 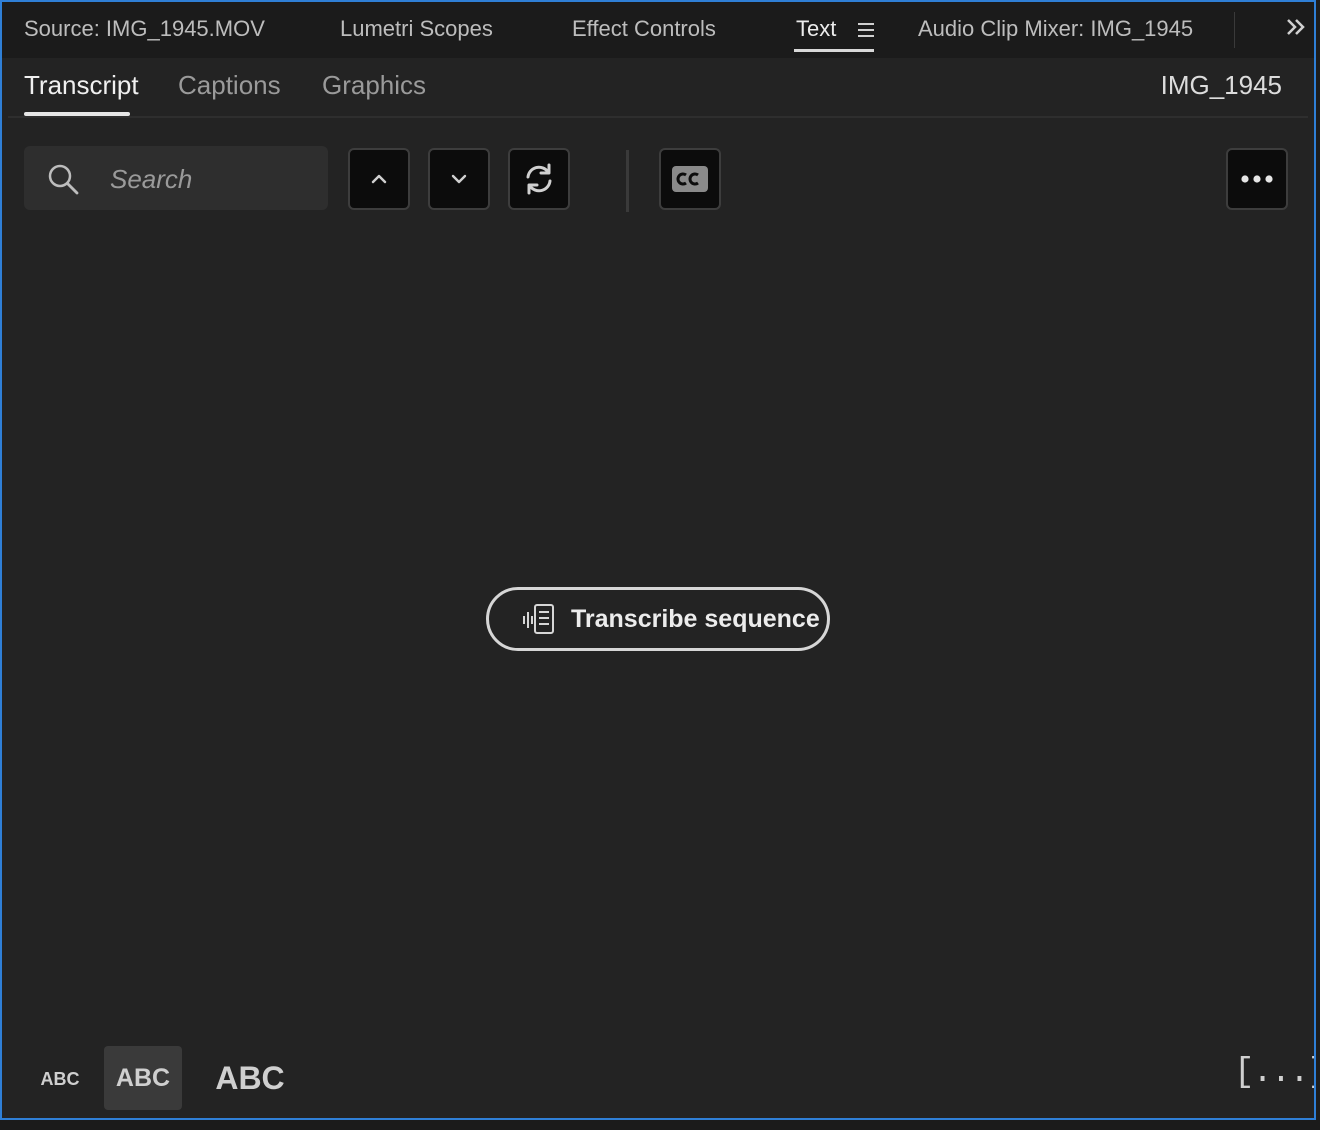 What do you see at coordinates (834, 50) in the screenshot?
I see `active-tab-indicator` at bounding box center [834, 50].